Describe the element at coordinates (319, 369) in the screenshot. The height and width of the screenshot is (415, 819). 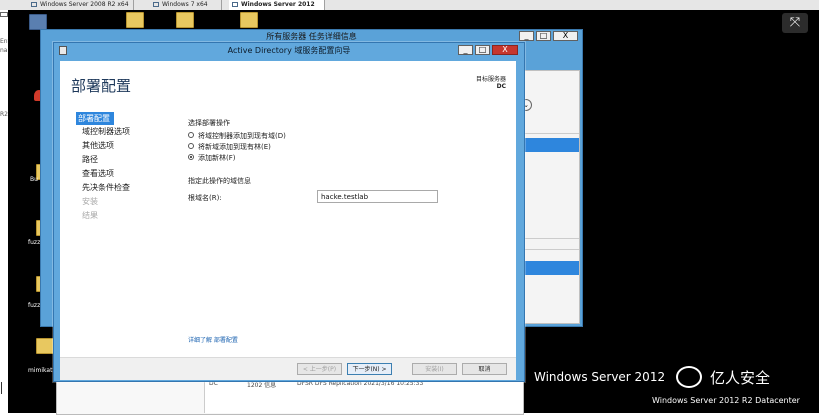
I see `previous-button: < 上一步(P)` at that location.